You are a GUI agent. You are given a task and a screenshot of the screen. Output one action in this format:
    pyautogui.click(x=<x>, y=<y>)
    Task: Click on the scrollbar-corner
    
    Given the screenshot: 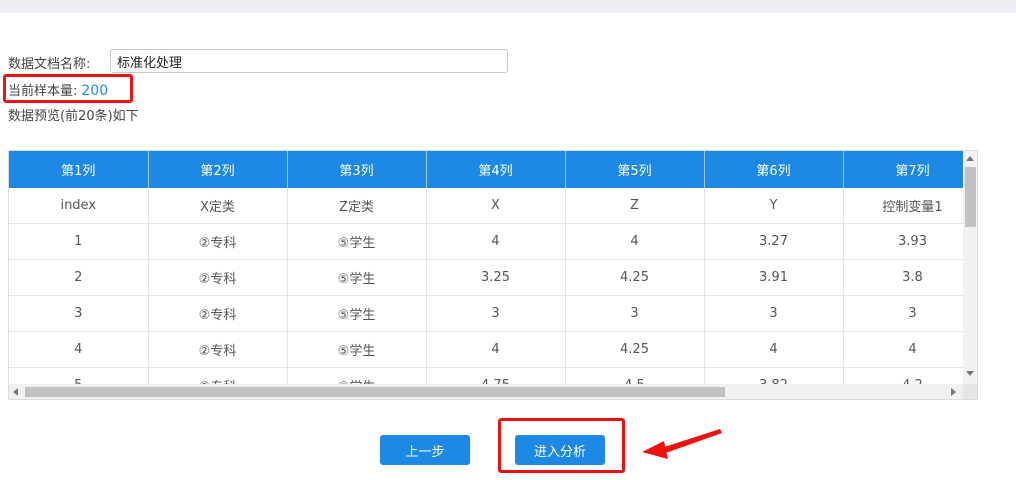 What is the action you would take?
    pyautogui.click(x=970, y=391)
    